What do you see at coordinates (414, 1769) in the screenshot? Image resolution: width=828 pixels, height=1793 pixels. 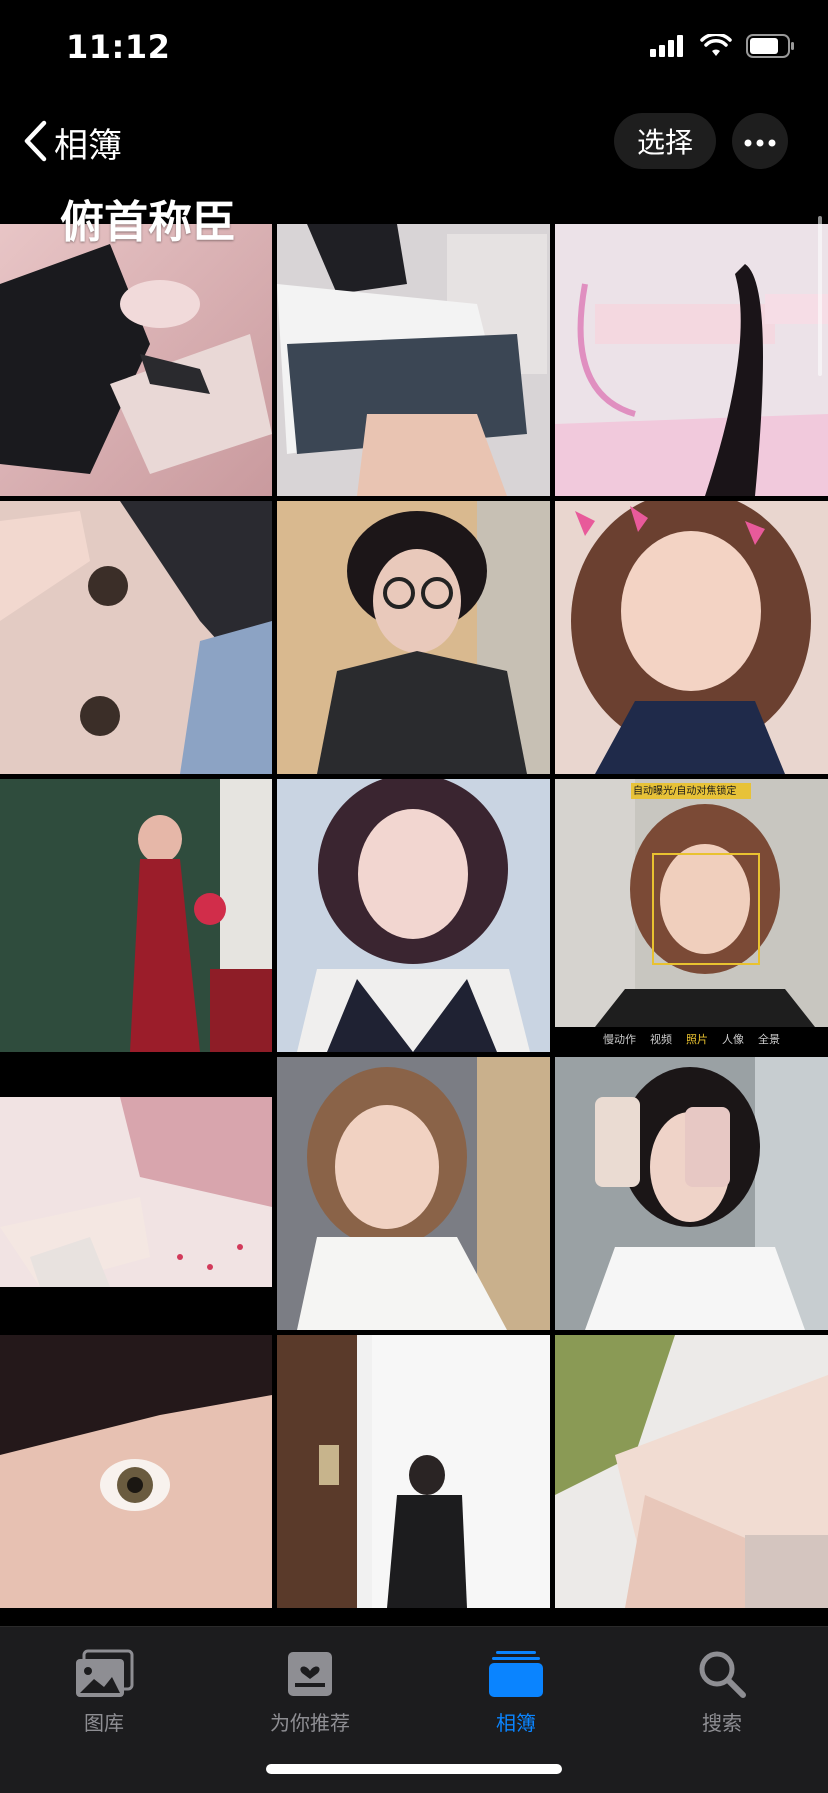 I see `home-indicator` at bounding box center [414, 1769].